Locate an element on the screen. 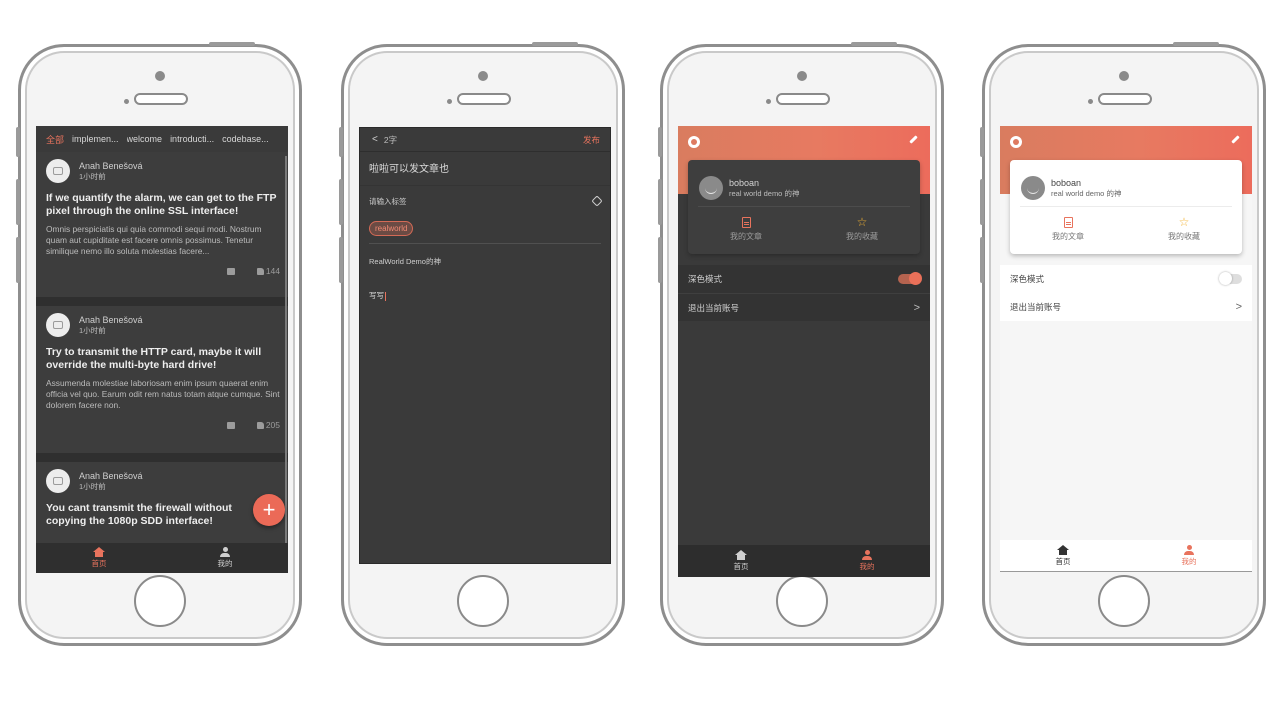  tag-chips: realworld is located at coordinates (485, 227).